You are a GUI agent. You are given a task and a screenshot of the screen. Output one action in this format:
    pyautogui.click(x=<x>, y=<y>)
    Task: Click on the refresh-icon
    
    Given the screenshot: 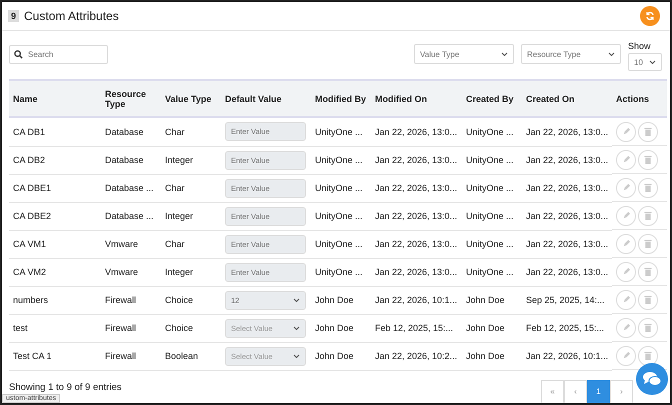 What is the action you would take?
    pyautogui.click(x=650, y=16)
    